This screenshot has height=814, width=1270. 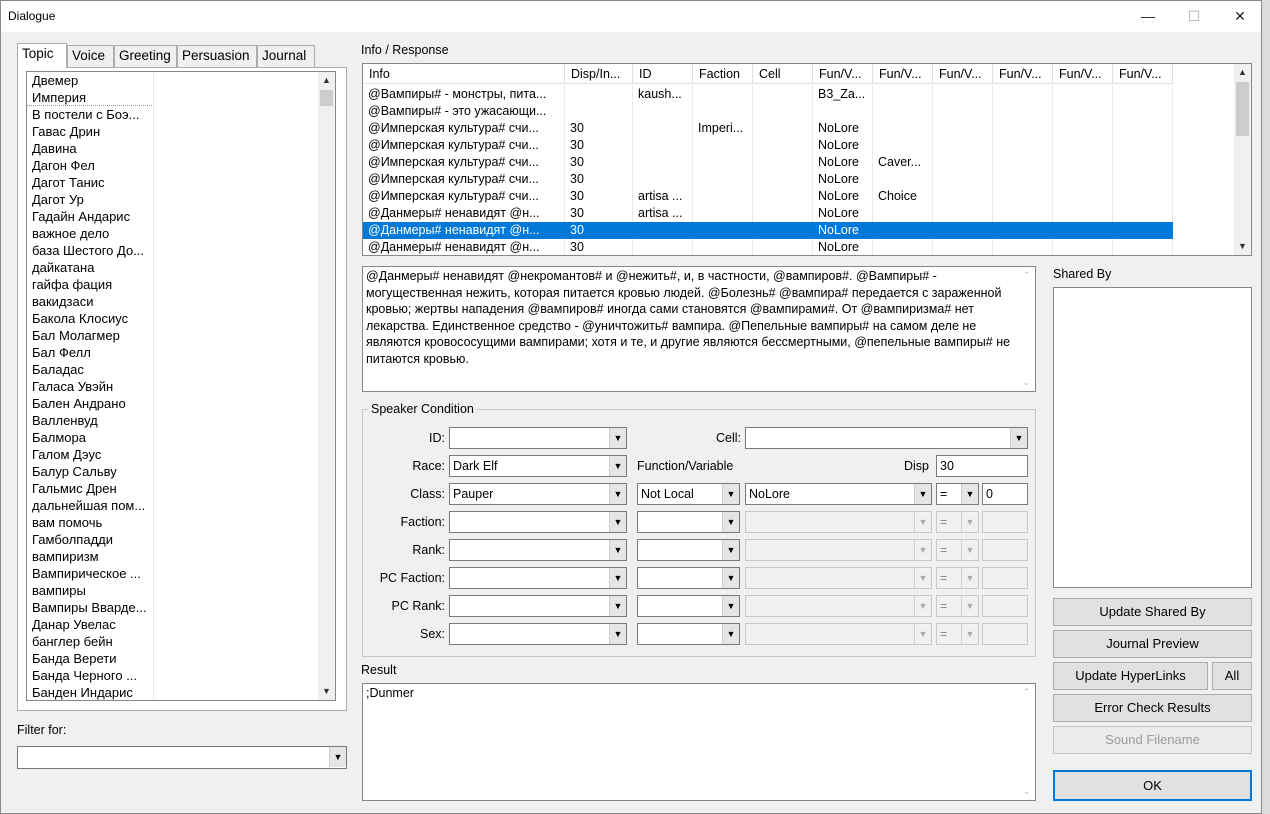 What do you see at coordinates (723, 74) in the screenshot?
I see `column-header: Faction` at bounding box center [723, 74].